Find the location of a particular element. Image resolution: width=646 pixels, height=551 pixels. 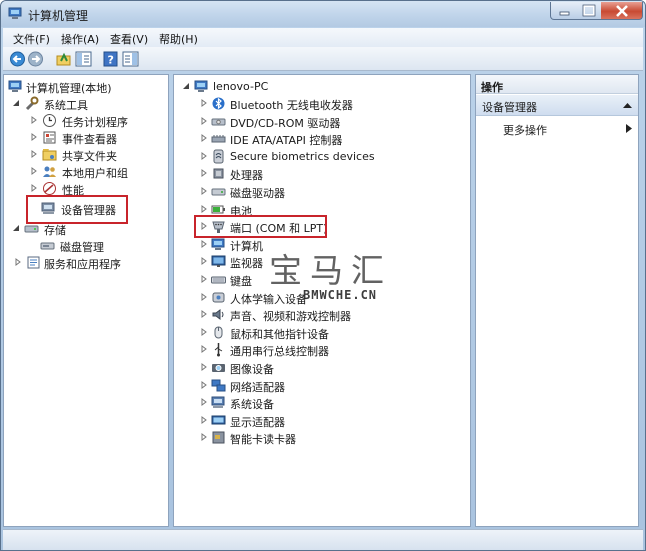

status-bar is located at coordinates (323, 539).